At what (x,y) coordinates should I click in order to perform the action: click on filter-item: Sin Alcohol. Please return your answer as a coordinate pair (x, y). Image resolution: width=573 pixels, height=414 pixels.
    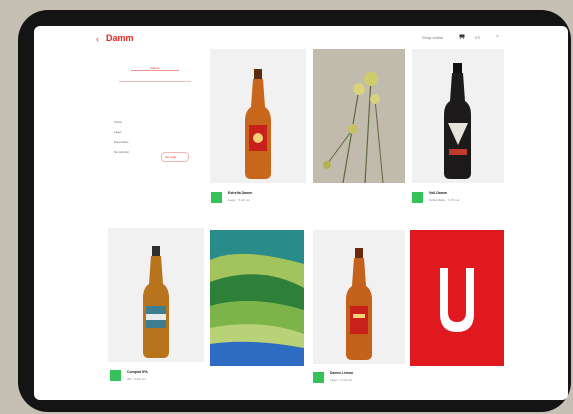
    Looking at the image, I should click on (121, 152).